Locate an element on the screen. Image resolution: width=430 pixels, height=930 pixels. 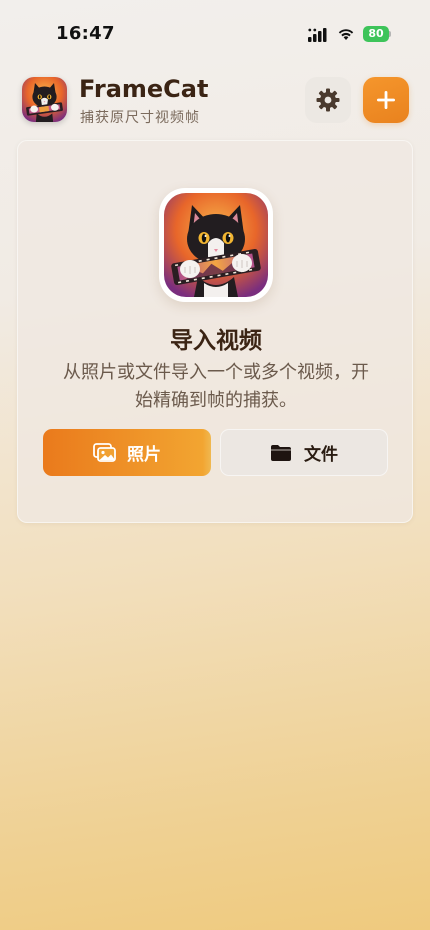
add-button is located at coordinates (386, 100).